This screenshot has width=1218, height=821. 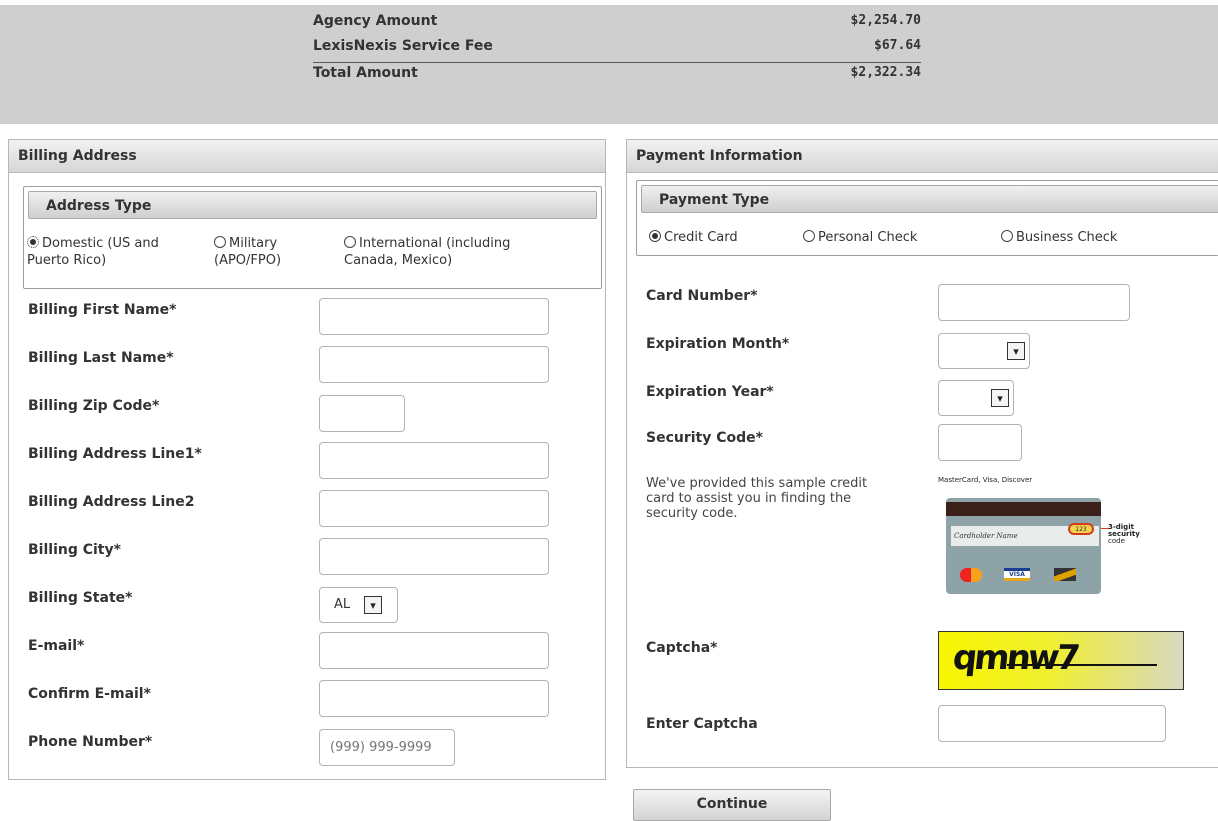 What do you see at coordinates (617, 62) in the screenshot?
I see `summary-divider` at bounding box center [617, 62].